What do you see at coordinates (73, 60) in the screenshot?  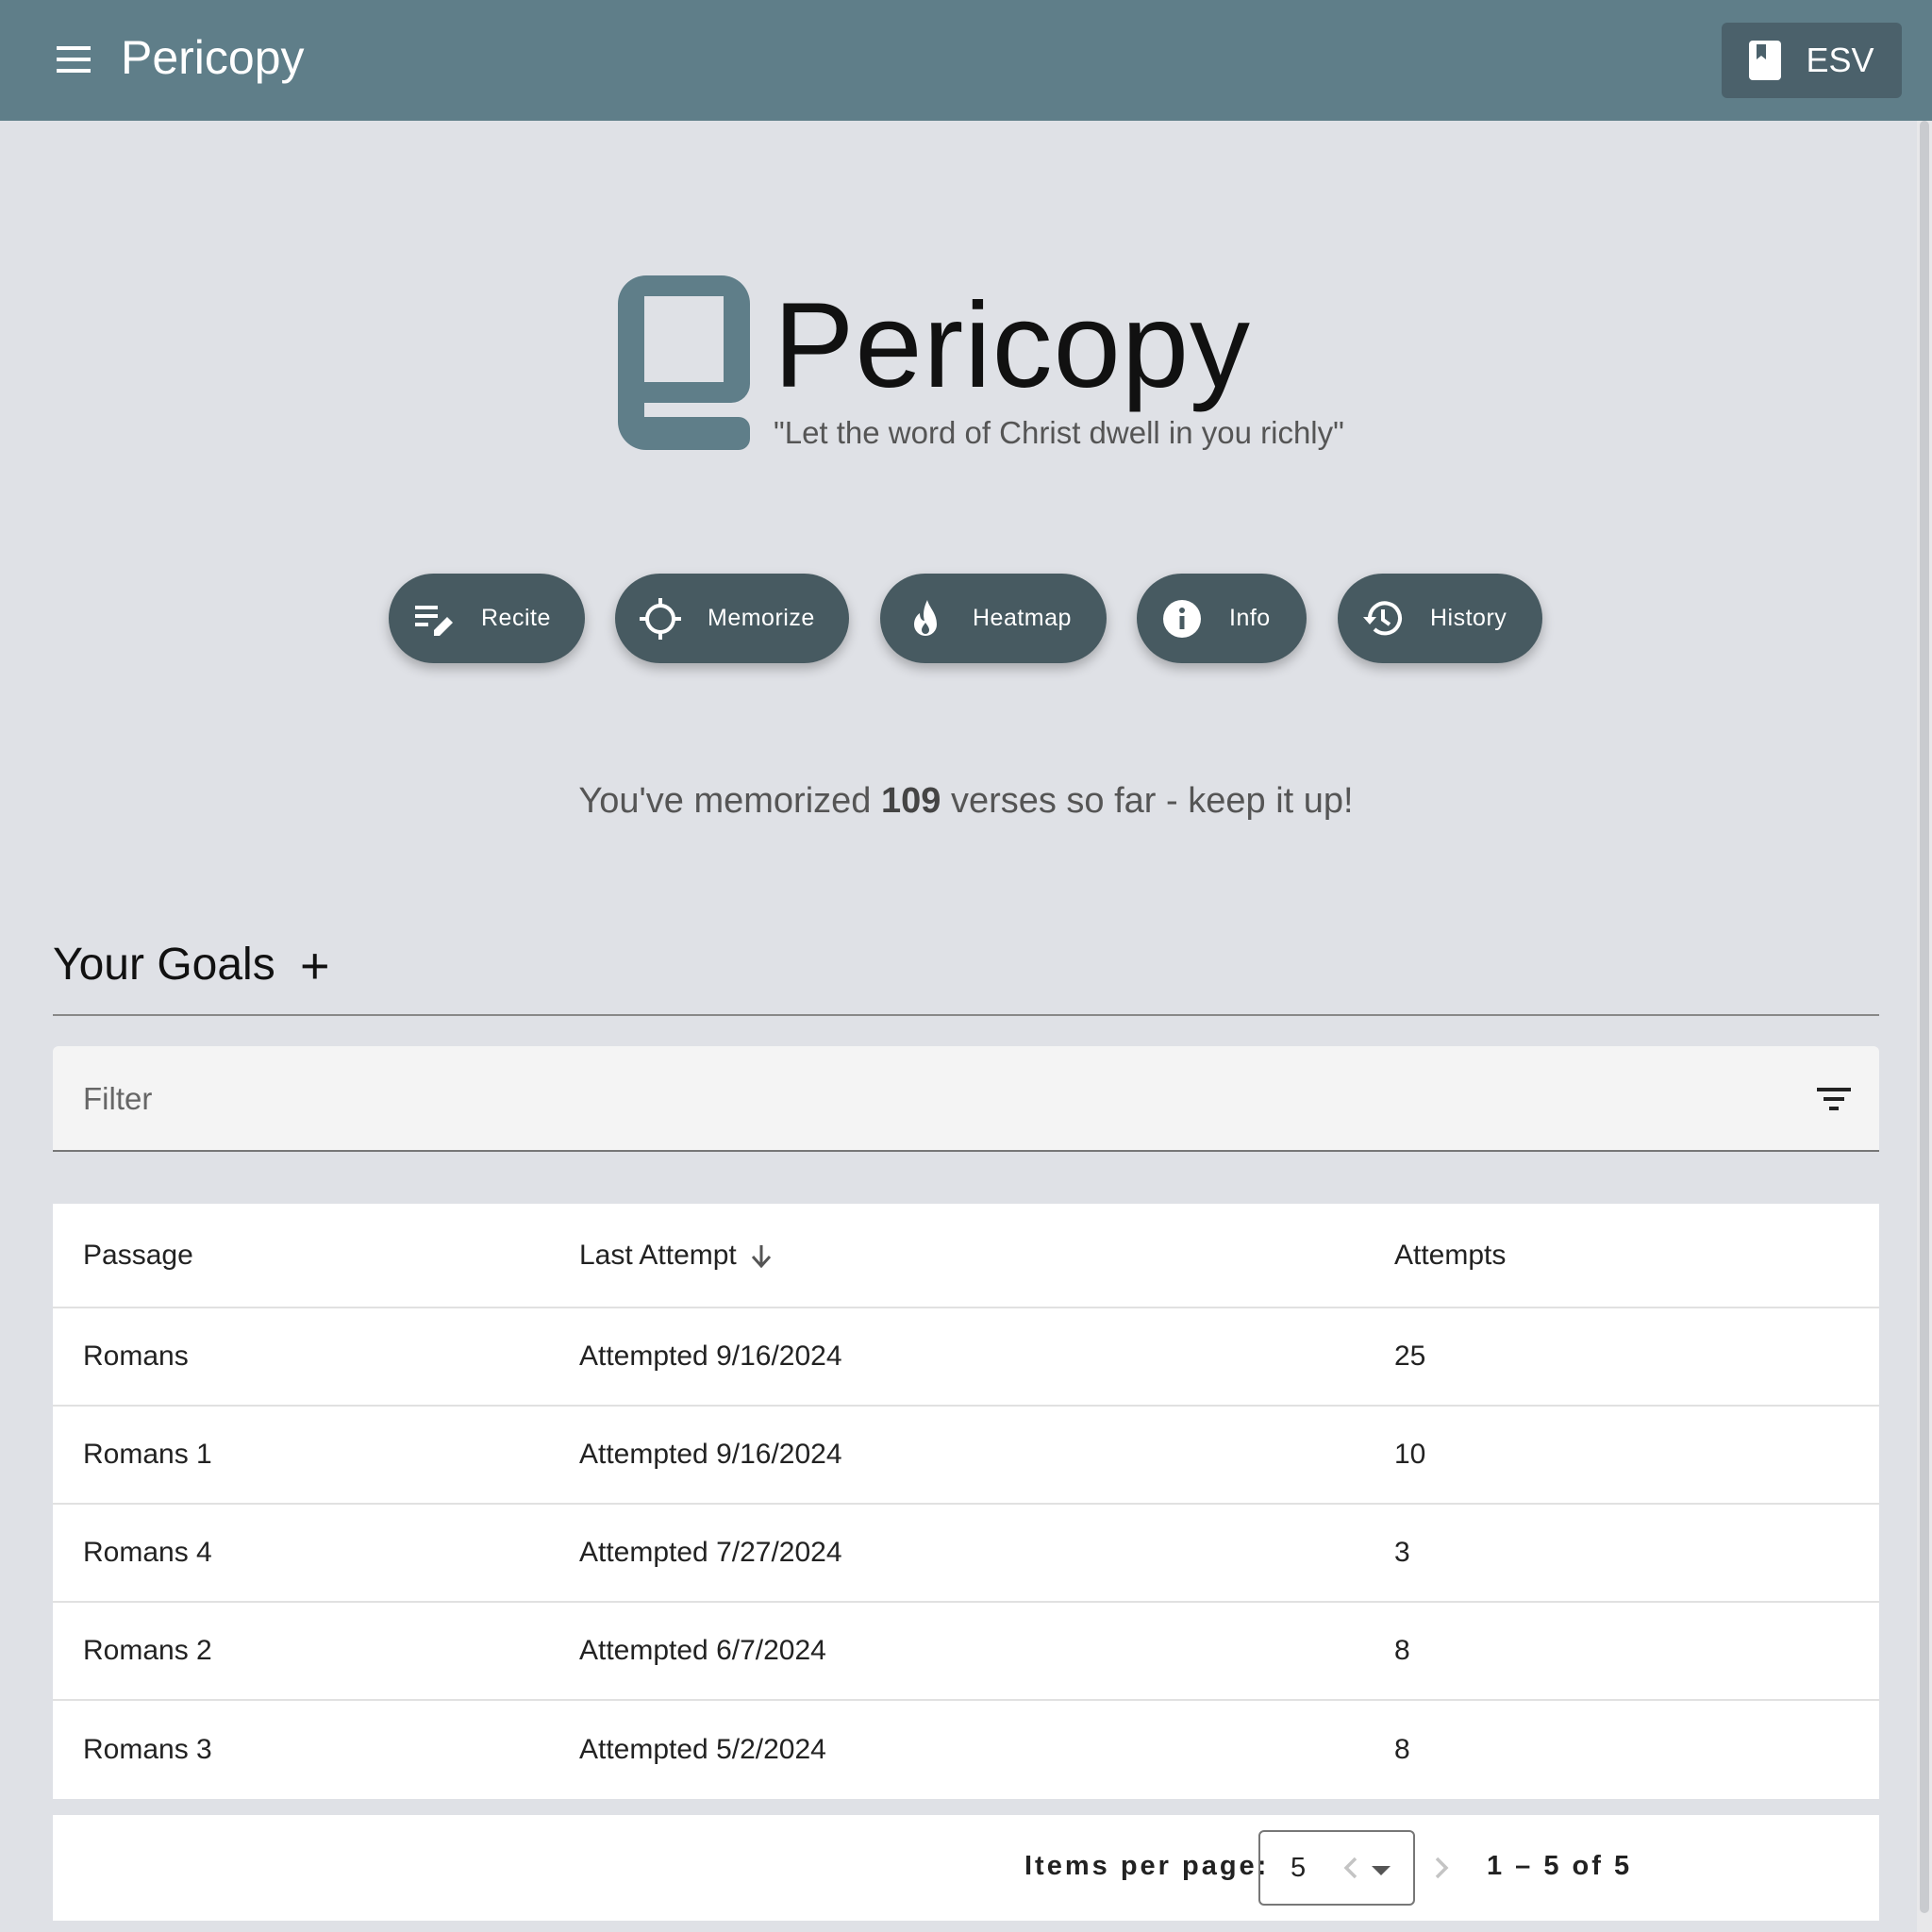 I see `hamburger-menu-icon` at bounding box center [73, 60].